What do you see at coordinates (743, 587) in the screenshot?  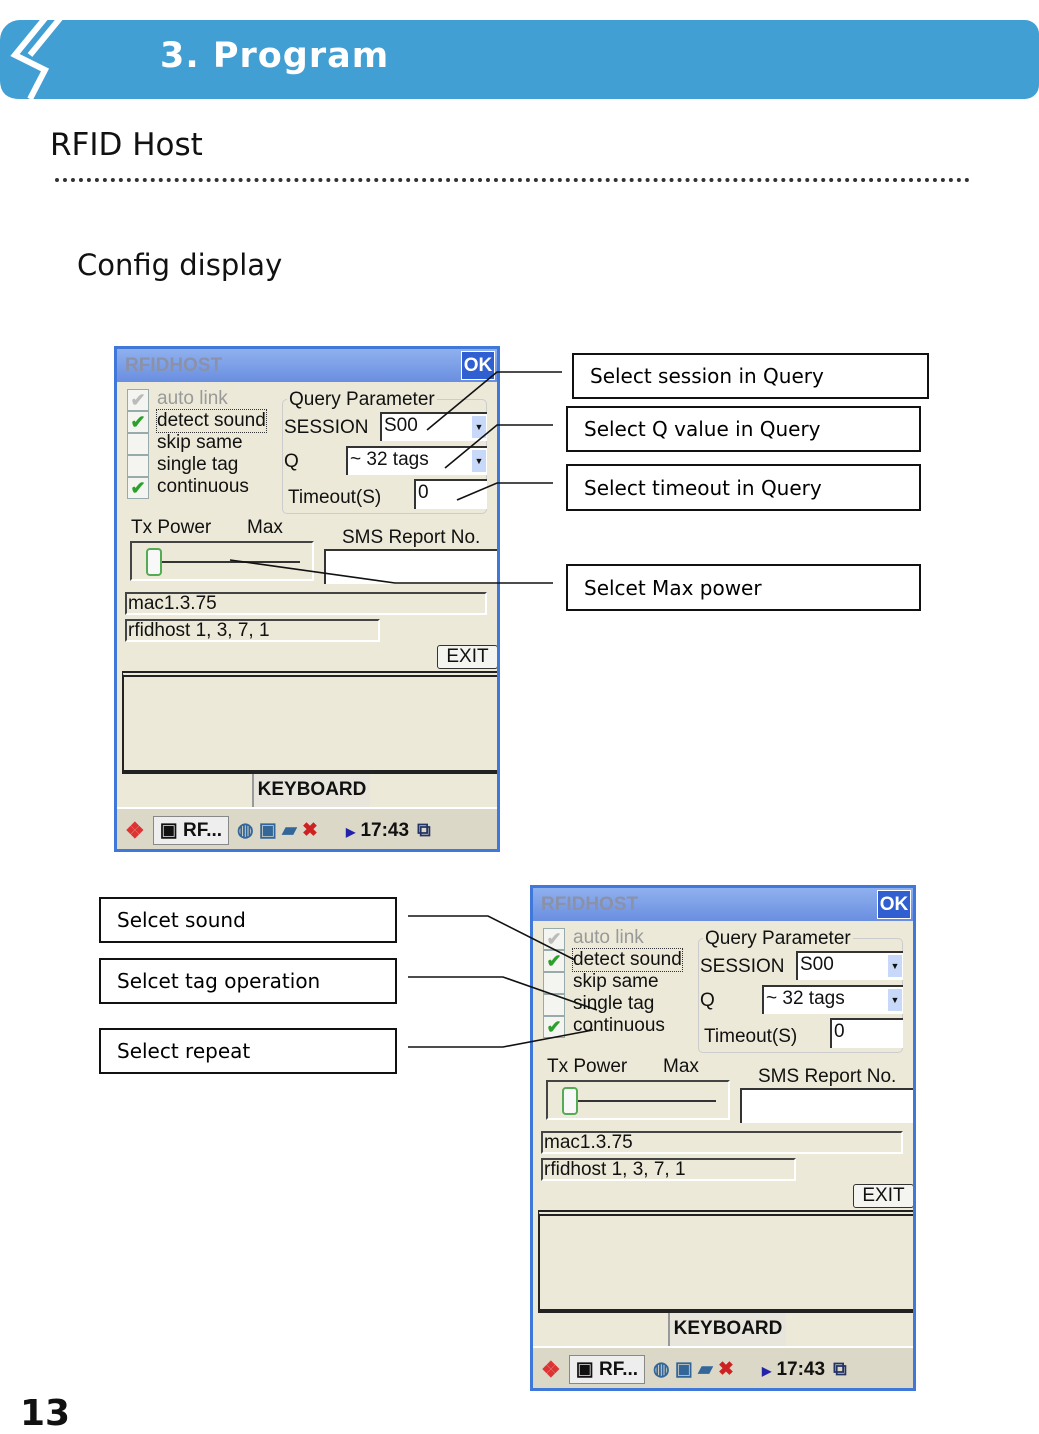 I see `callout-power: Selcet Max power` at bounding box center [743, 587].